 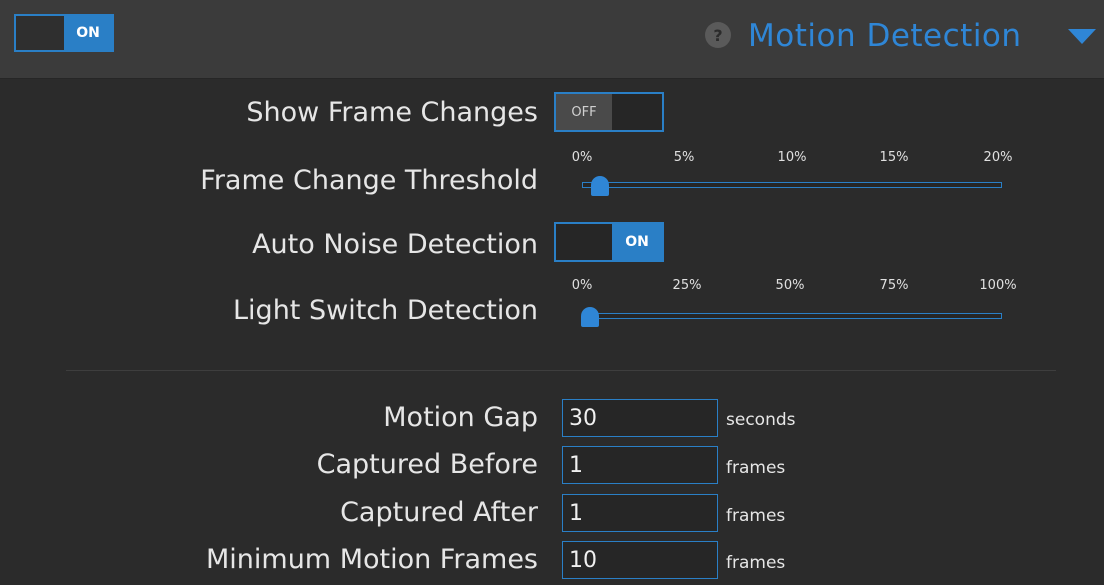 What do you see at coordinates (792, 157) in the screenshot?
I see `tick-label: 10%` at bounding box center [792, 157].